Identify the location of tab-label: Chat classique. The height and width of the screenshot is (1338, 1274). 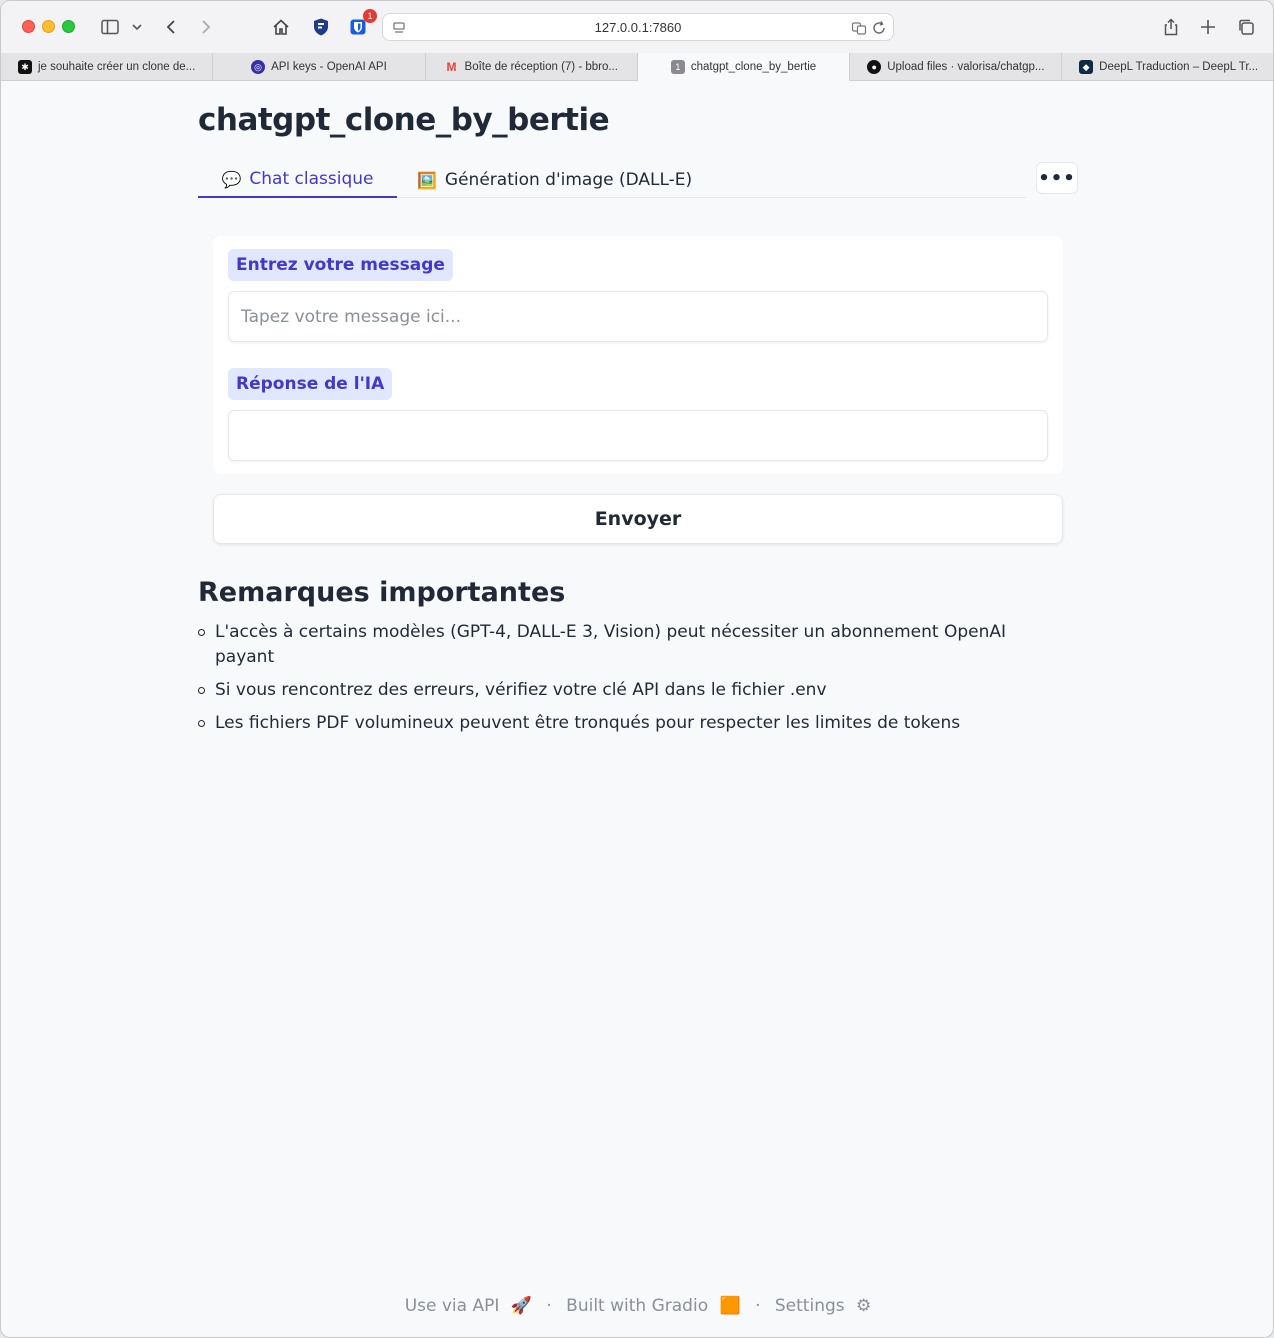
(311, 179).